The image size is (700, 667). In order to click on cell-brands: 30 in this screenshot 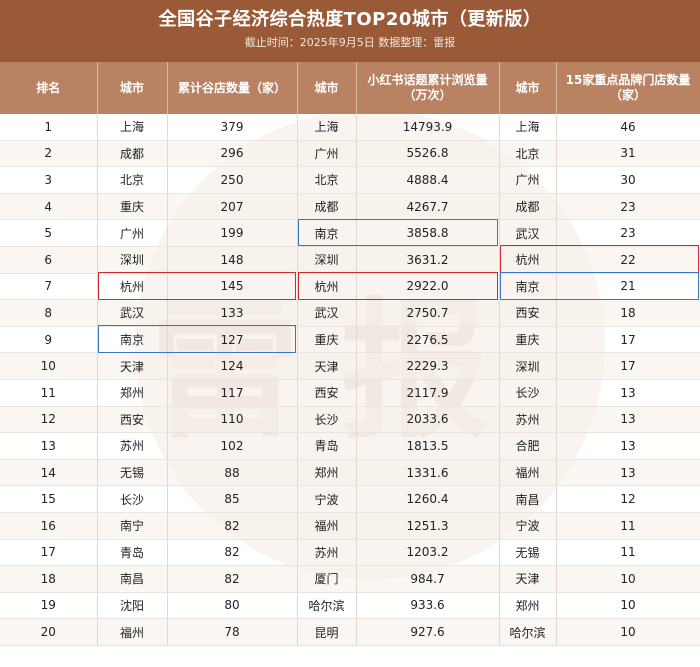, I will do `click(628, 180)`.